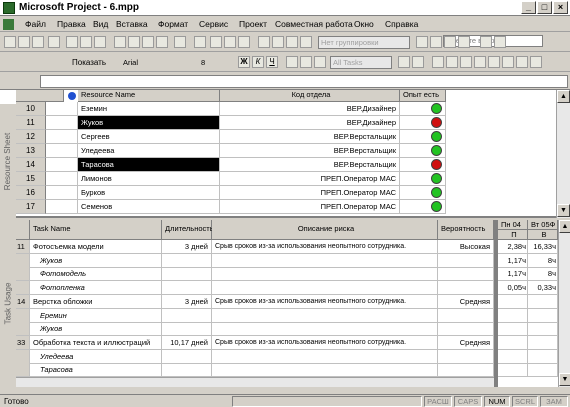 This screenshot has width=570, height=407. Describe the element at coordinates (560, 7) in the screenshot. I see `close-button: ×` at that location.